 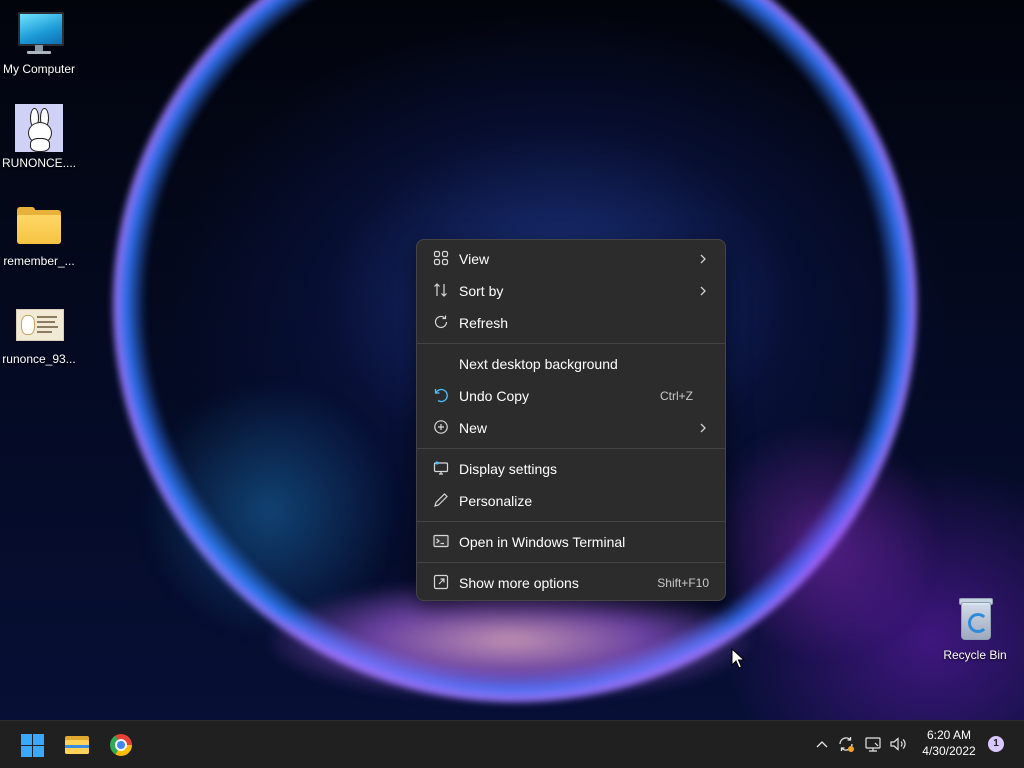 I want to click on menu-item-undo-copy: Undo Copy Ctrl+Z, so click(x=571, y=396).